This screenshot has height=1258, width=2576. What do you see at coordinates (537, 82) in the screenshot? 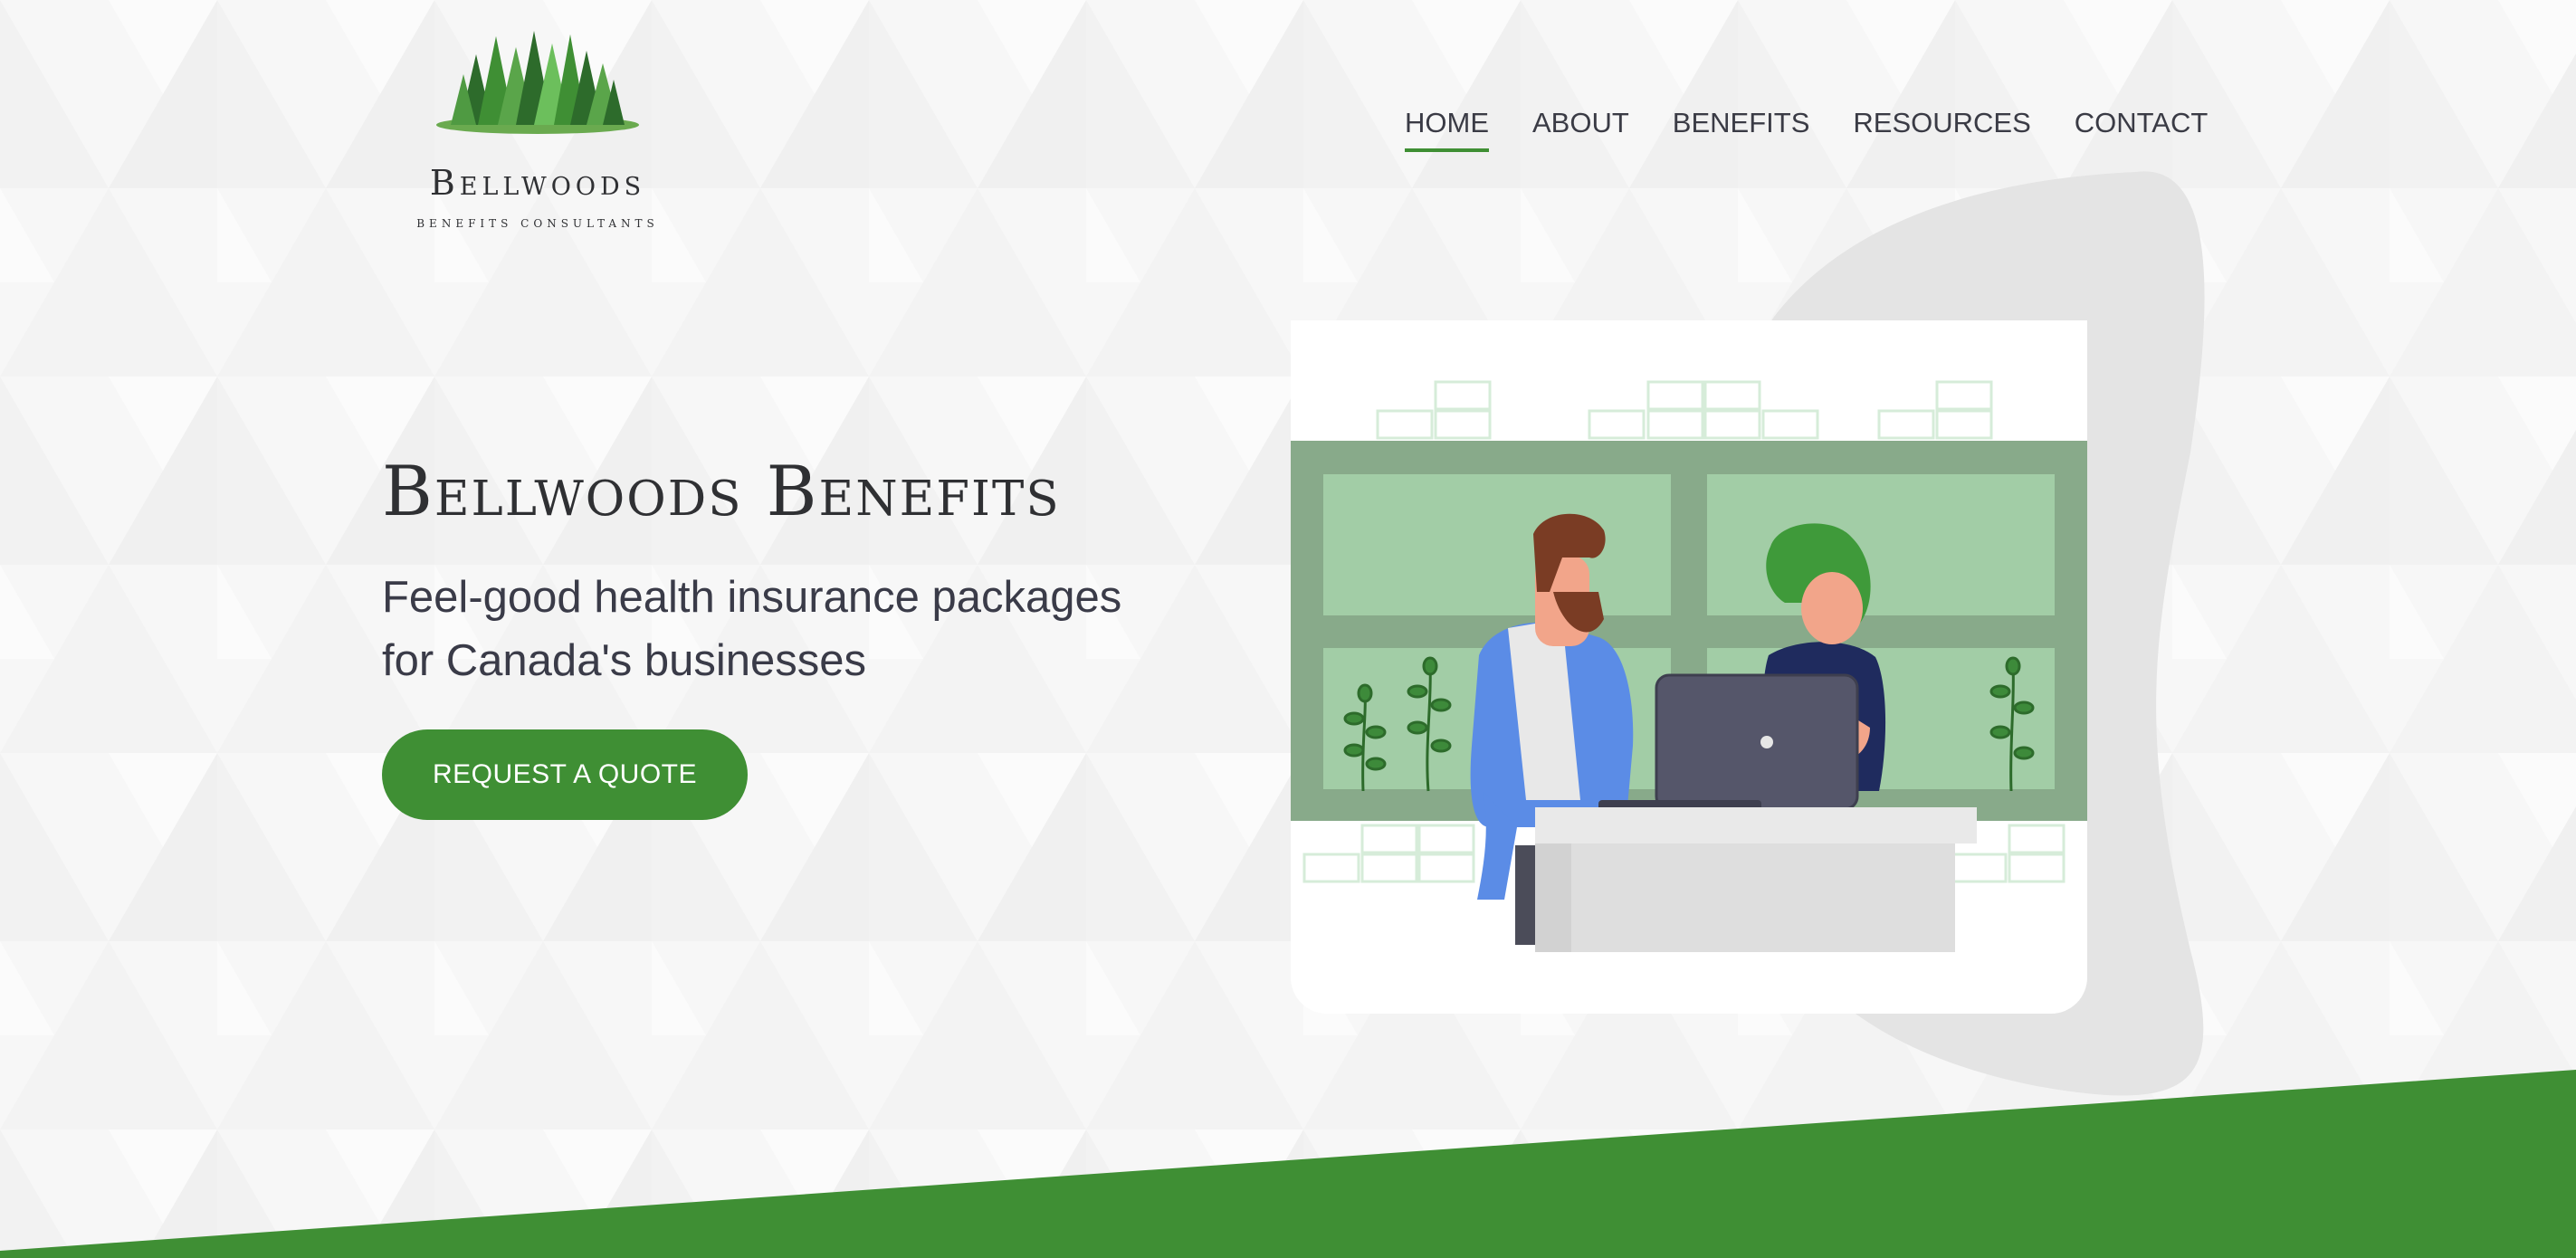
I see `pine-trees-logo-icon` at bounding box center [537, 82].